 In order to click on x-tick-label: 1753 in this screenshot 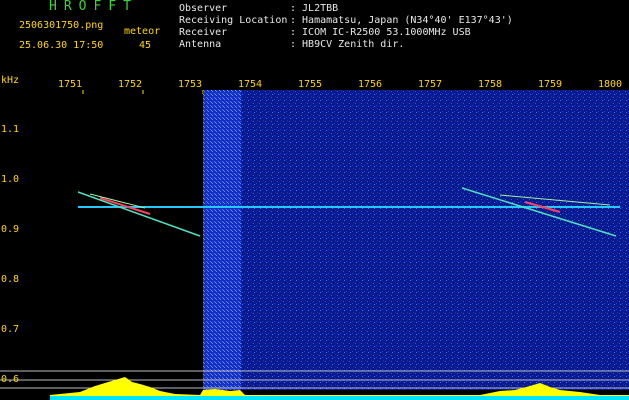, I will do `click(190, 84)`.